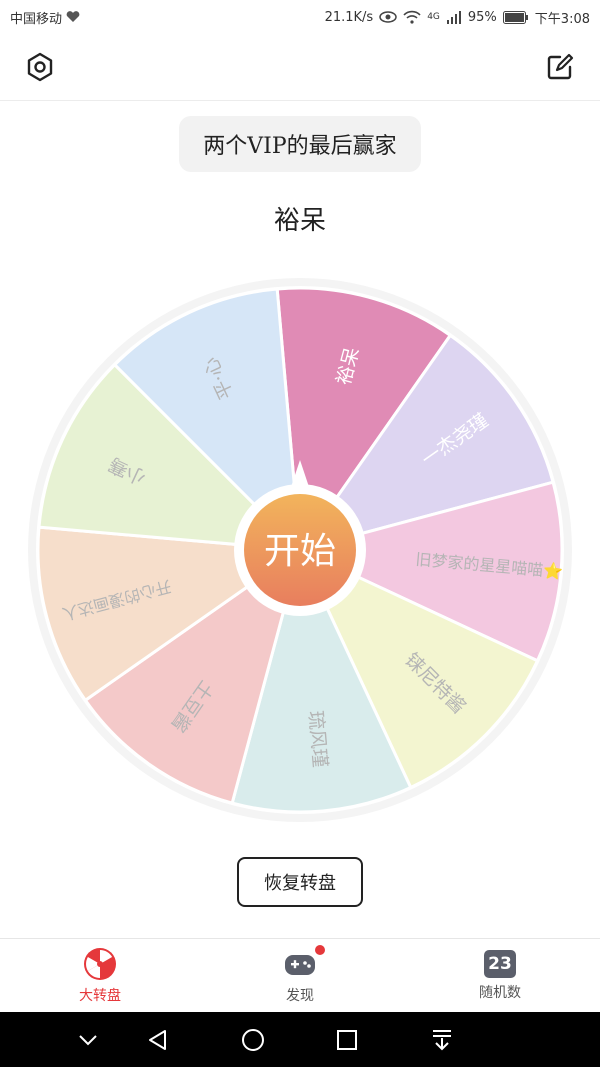 The height and width of the screenshot is (1067, 600). I want to click on nav-label-random-number: 随机数, so click(500, 993).